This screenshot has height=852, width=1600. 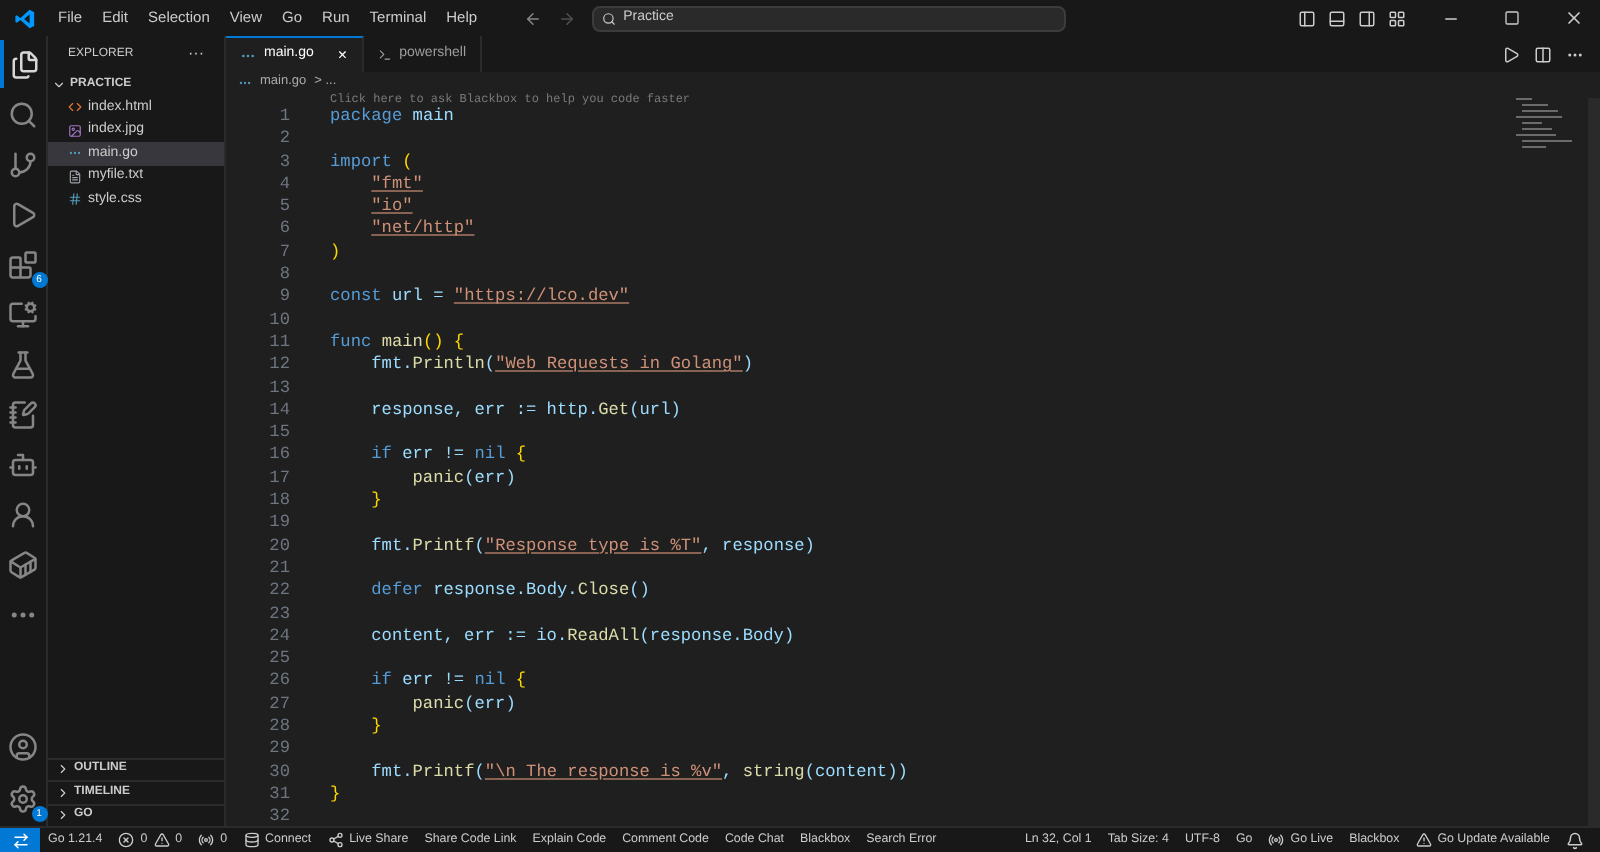 What do you see at coordinates (23, 414) in the screenshot?
I see `notebook-icon` at bounding box center [23, 414].